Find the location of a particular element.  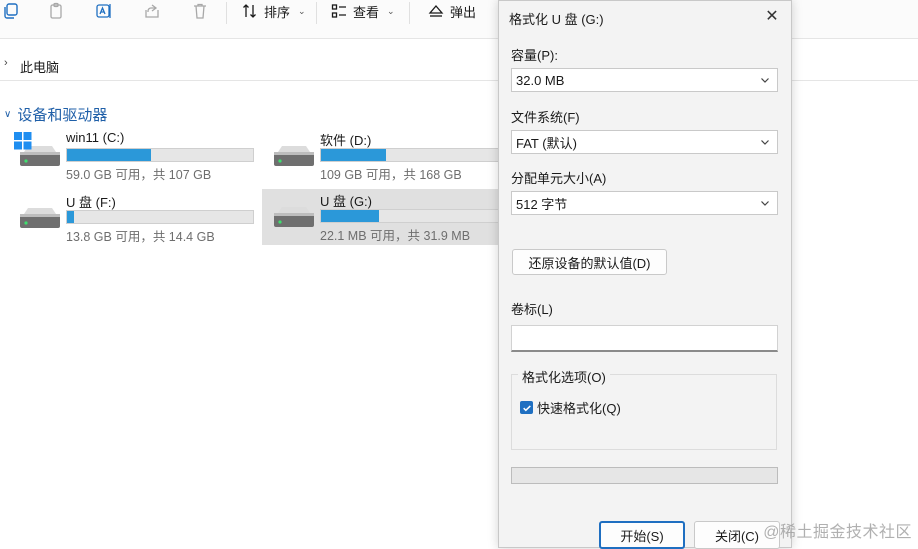

filesystem-label: 文件系统(F) is located at coordinates (545, 117).